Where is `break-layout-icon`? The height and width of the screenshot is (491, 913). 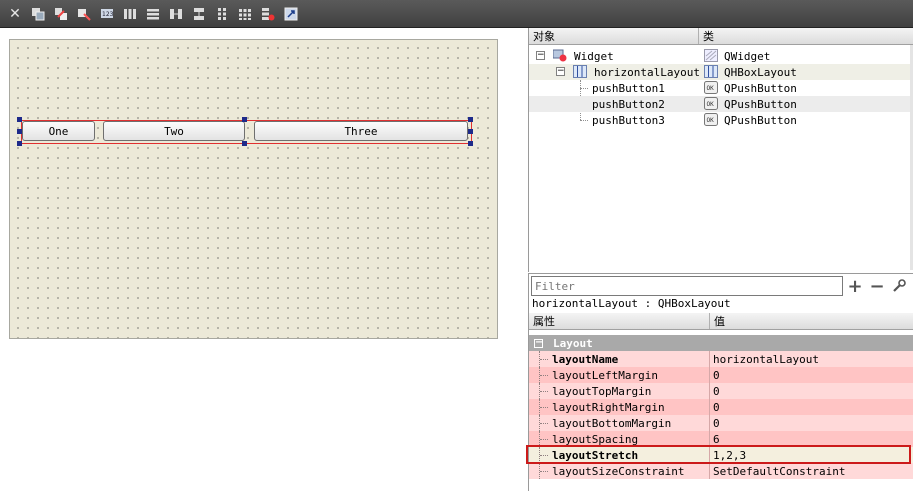 break-layout-icon is located at coordinates (268, 14).